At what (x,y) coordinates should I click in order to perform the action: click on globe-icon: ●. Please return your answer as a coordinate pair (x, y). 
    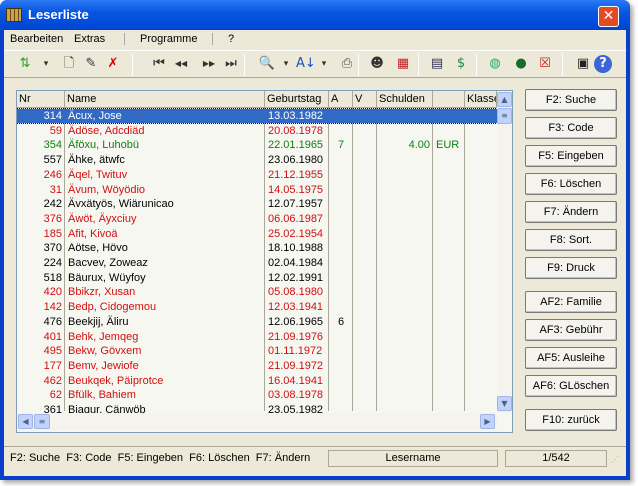
    Looking at the image, I should click on (521, 64).